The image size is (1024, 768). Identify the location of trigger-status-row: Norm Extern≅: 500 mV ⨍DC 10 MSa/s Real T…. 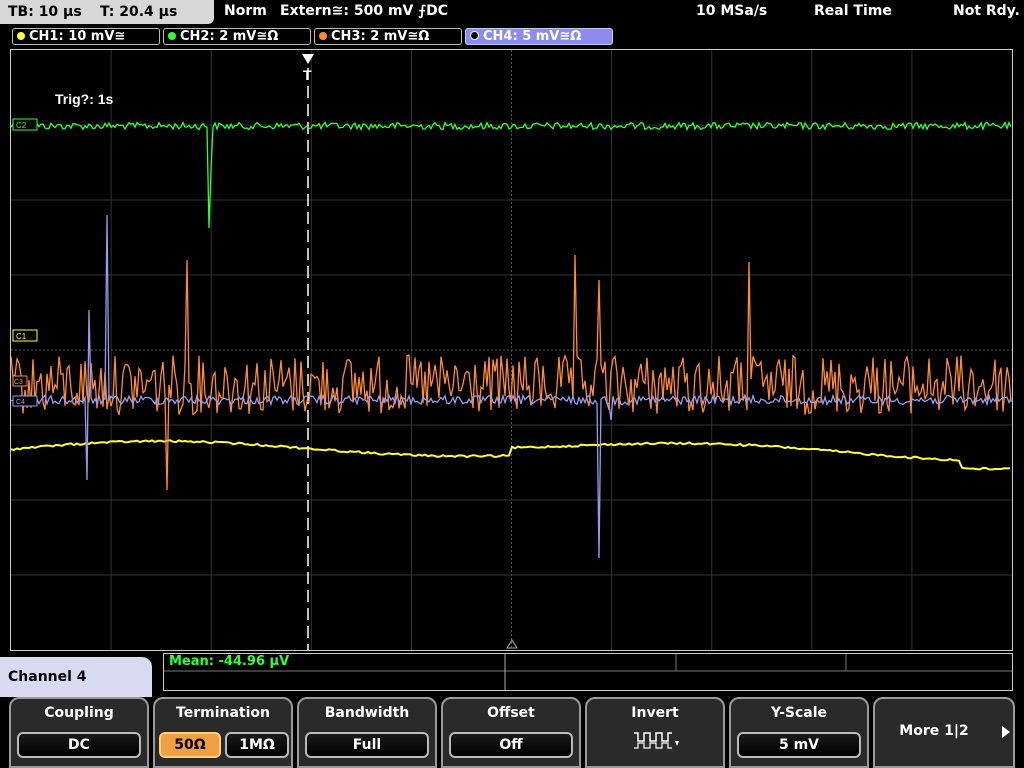
(619, 12).